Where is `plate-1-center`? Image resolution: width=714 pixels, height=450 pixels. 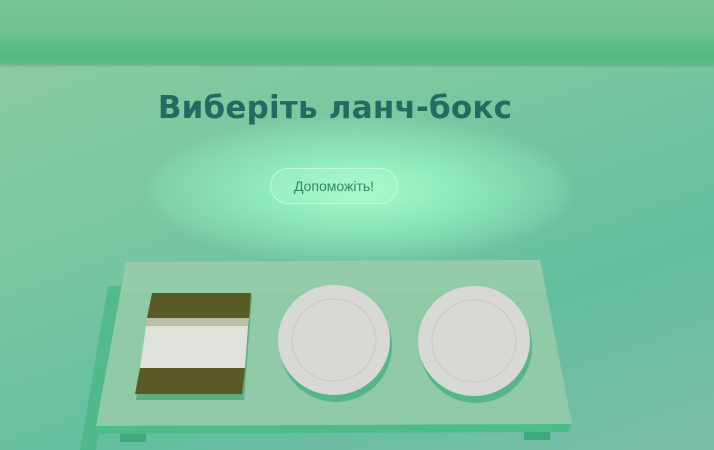 plate-1-center is located at coordinates (334, 340).